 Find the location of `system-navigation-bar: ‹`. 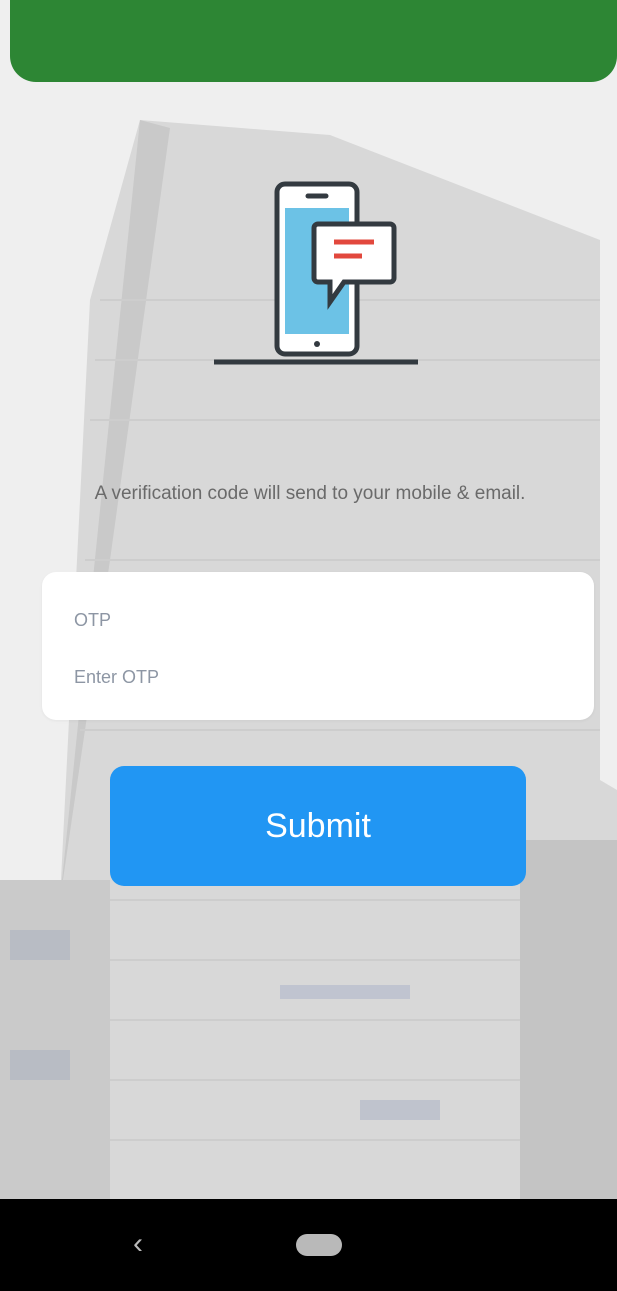

system-navigation-bar: ‹ is located at coordinates (308, 1245).